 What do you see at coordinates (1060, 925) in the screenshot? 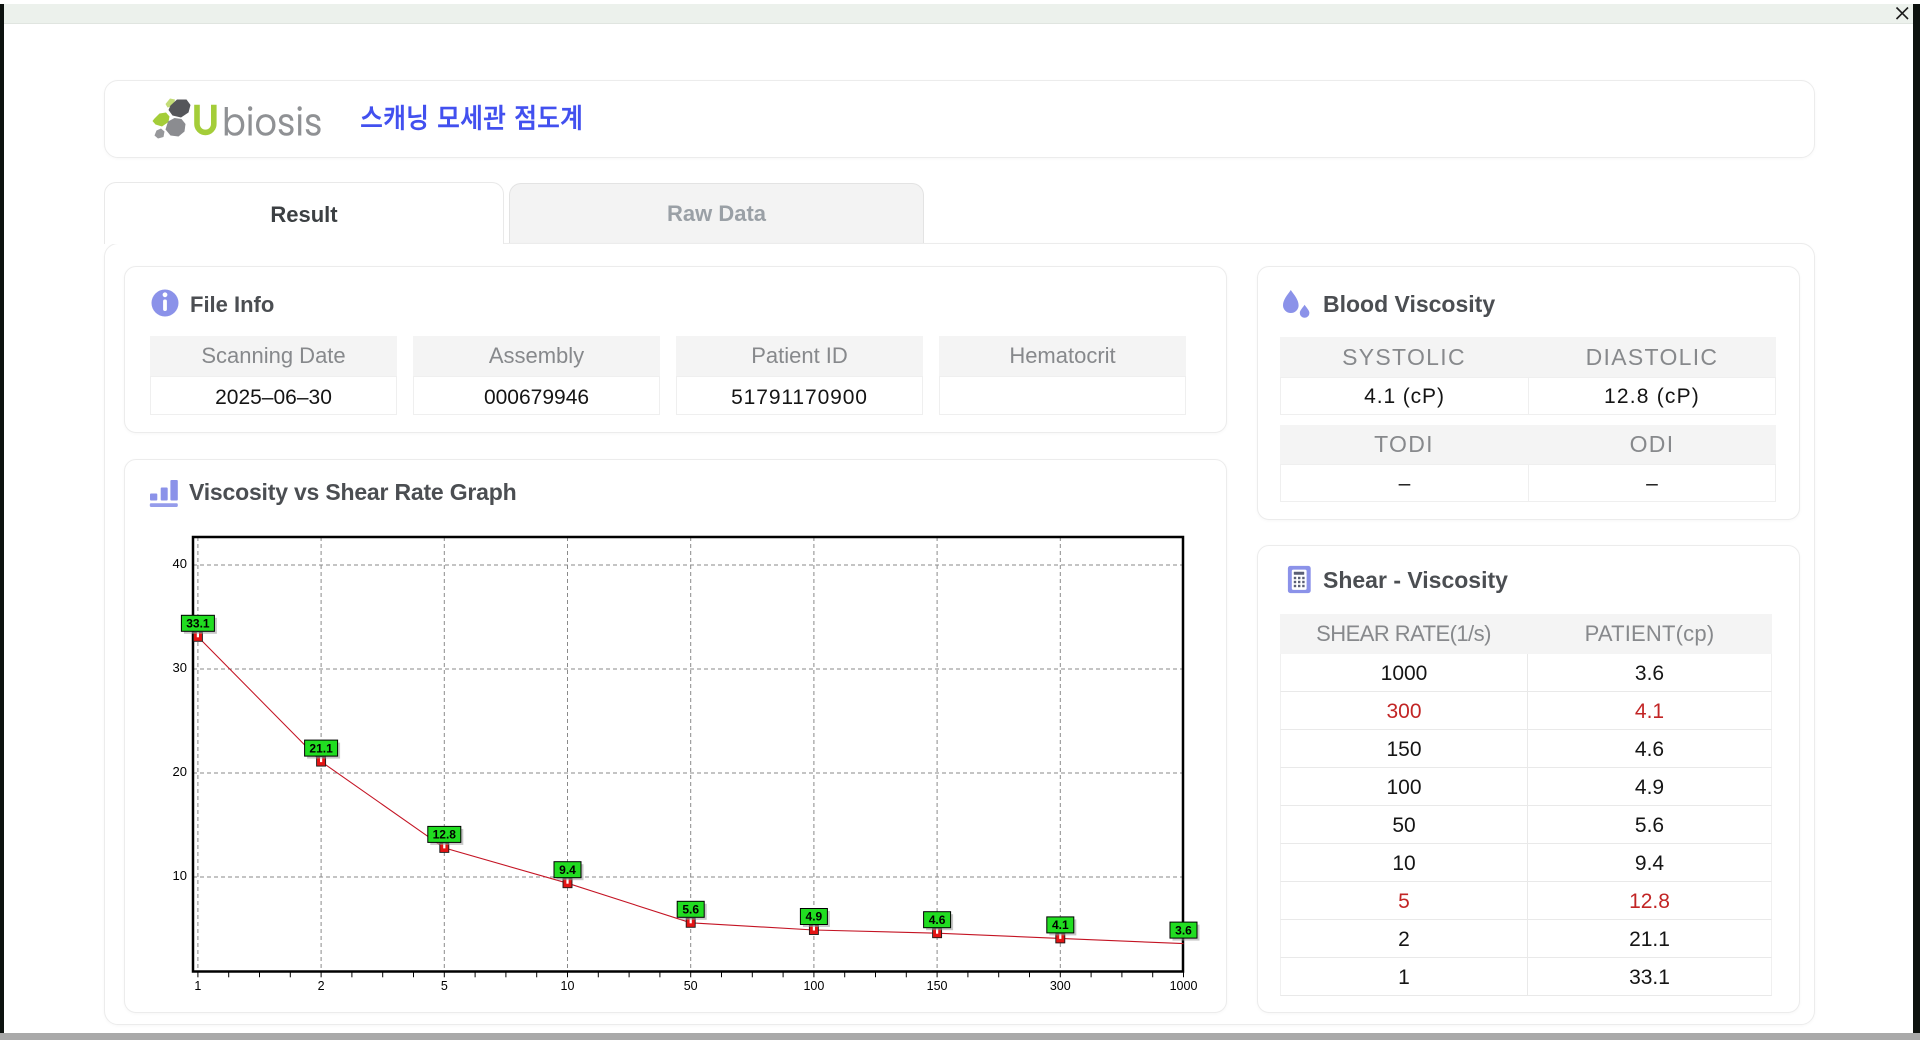
I see `svg-text: 4.1` at bounding box center [1060, 925].